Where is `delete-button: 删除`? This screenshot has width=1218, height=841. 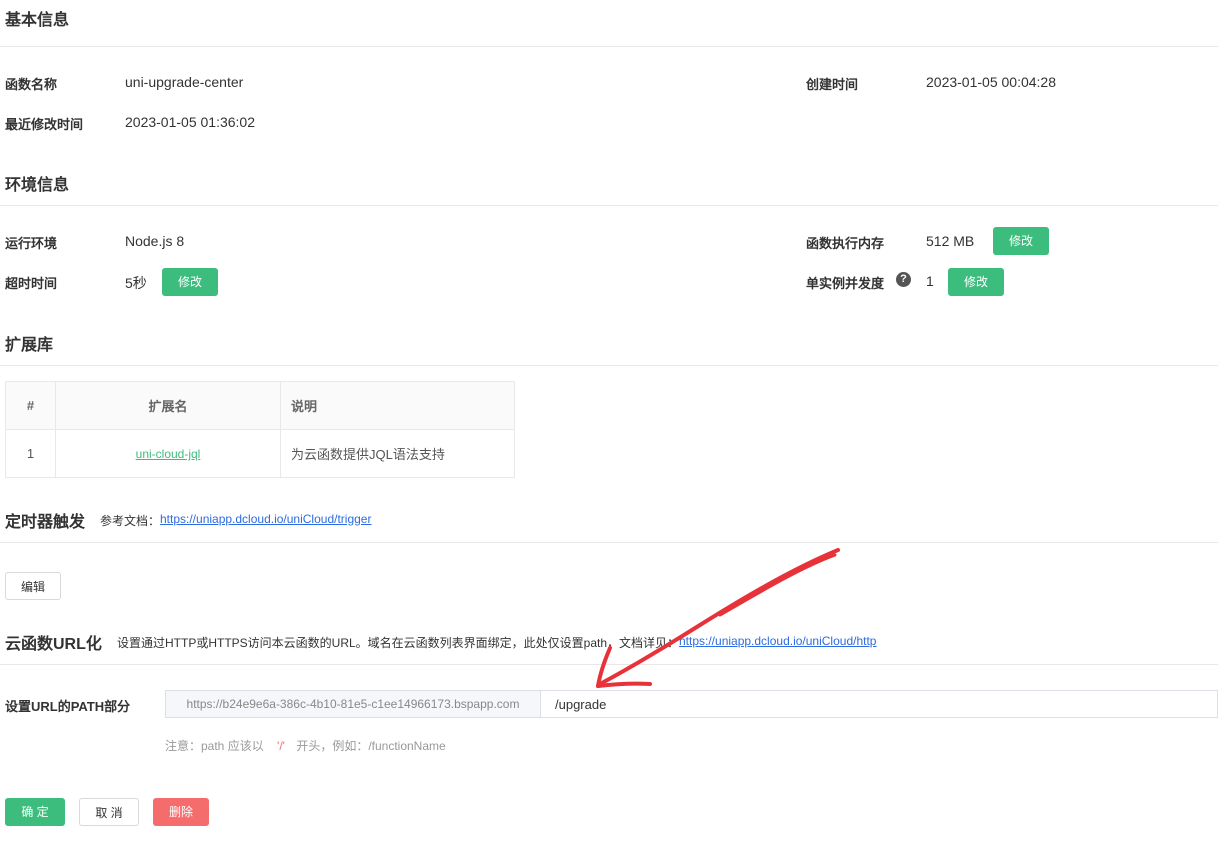 delete-button: 删除 is located at coordinates (181, 812).